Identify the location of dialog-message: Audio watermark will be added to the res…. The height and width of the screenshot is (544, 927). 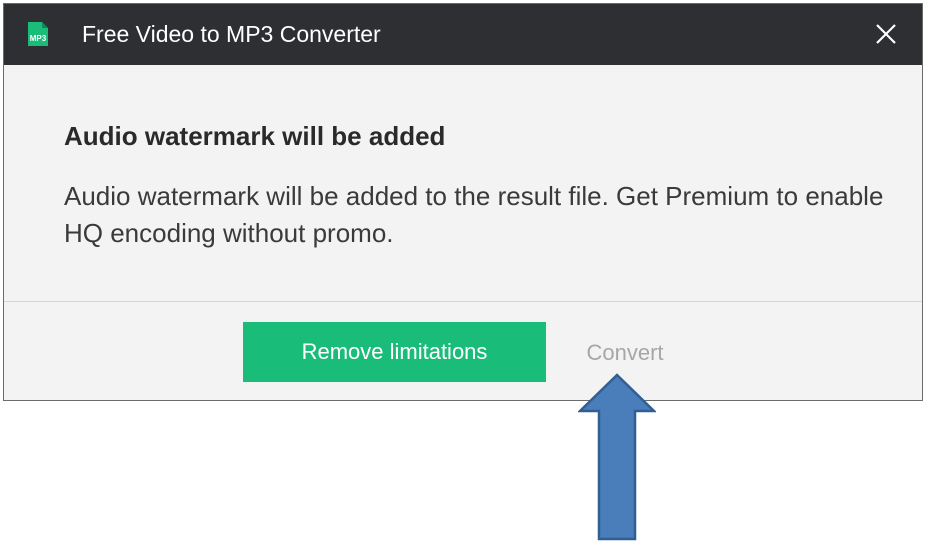
(474, 214).